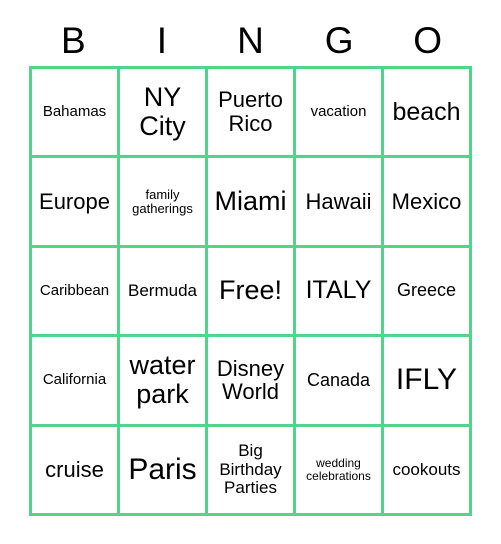 The width and height of the screenshot is (501, 544). I want to click on bingo-cell-label: Big Birthday Parties, so click(250, 469).